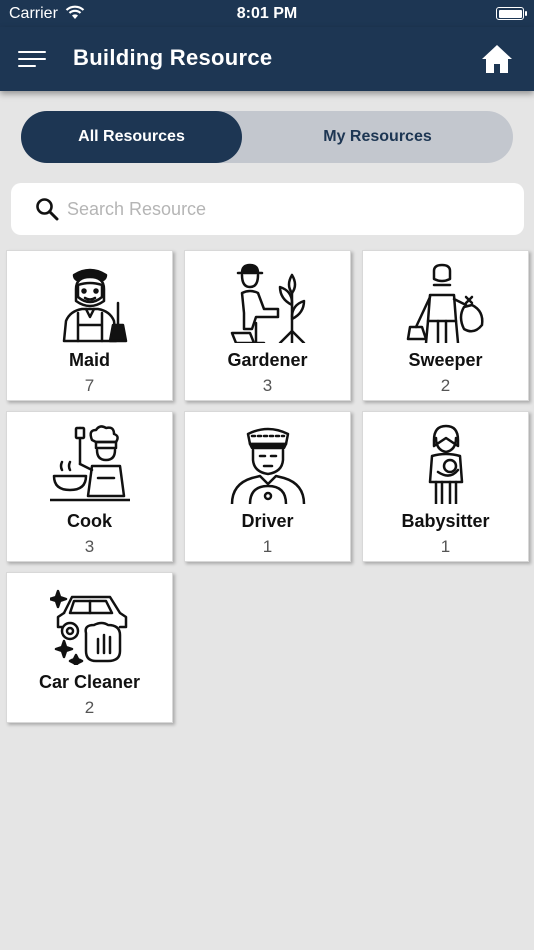 The width and height of the screenshot is (534, 950). I want to click on resource-name: Car Cleaner, so click(89, 682).